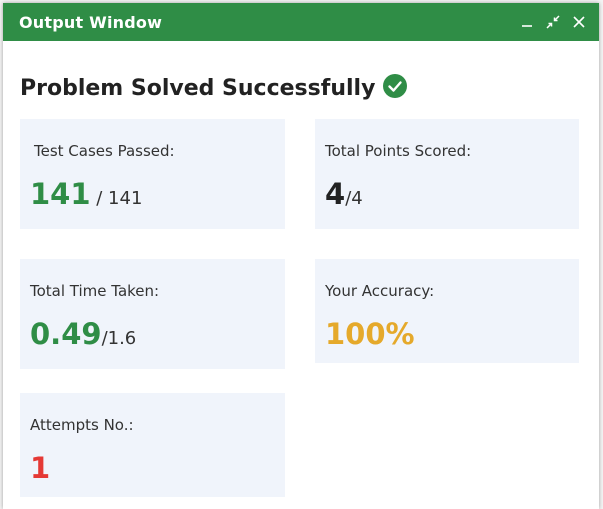 This screenshot has width=603, height=509. I want to click on accuracy-value-row: 100%, so click(370, 334).